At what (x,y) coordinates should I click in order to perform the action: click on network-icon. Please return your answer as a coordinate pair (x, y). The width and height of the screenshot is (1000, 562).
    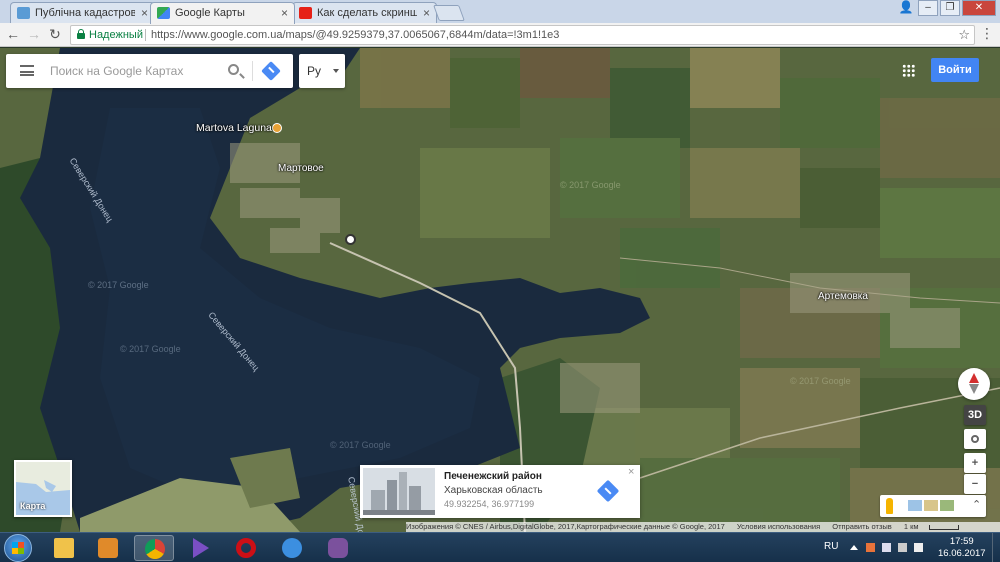
    Looking at the image, I should click on (902, 547).